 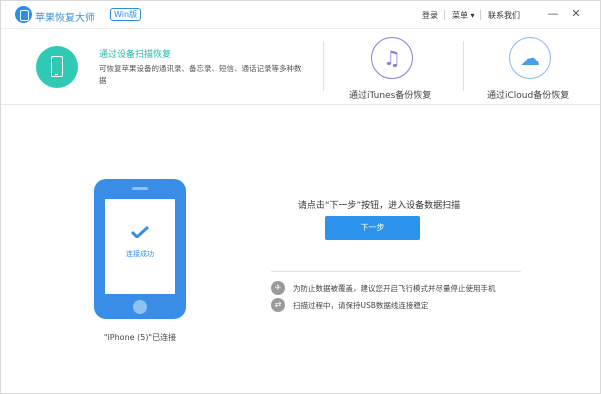 I want to click on menu-dropdown: 菜单 ▾, so click(x=463, y=15).